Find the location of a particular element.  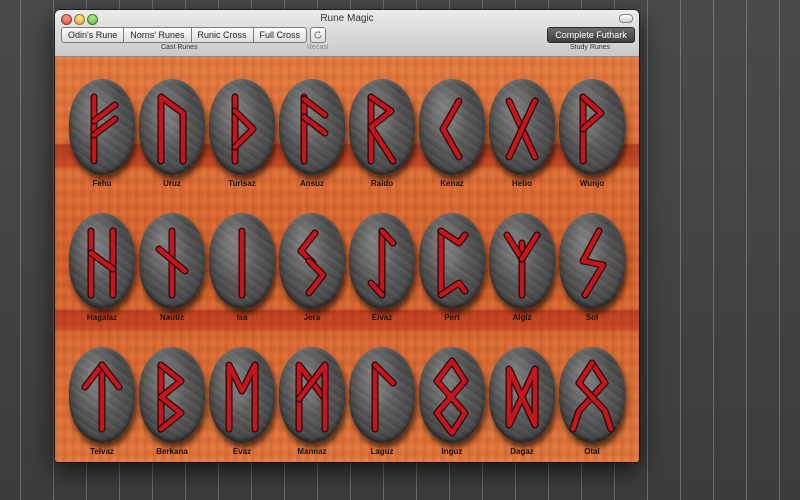

nauthiz-rune-icon is located at coordinates (172, 263).